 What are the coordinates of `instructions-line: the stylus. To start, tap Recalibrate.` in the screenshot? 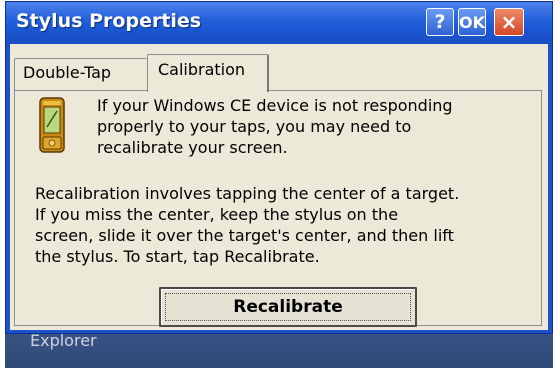 It's located at (177, 256).